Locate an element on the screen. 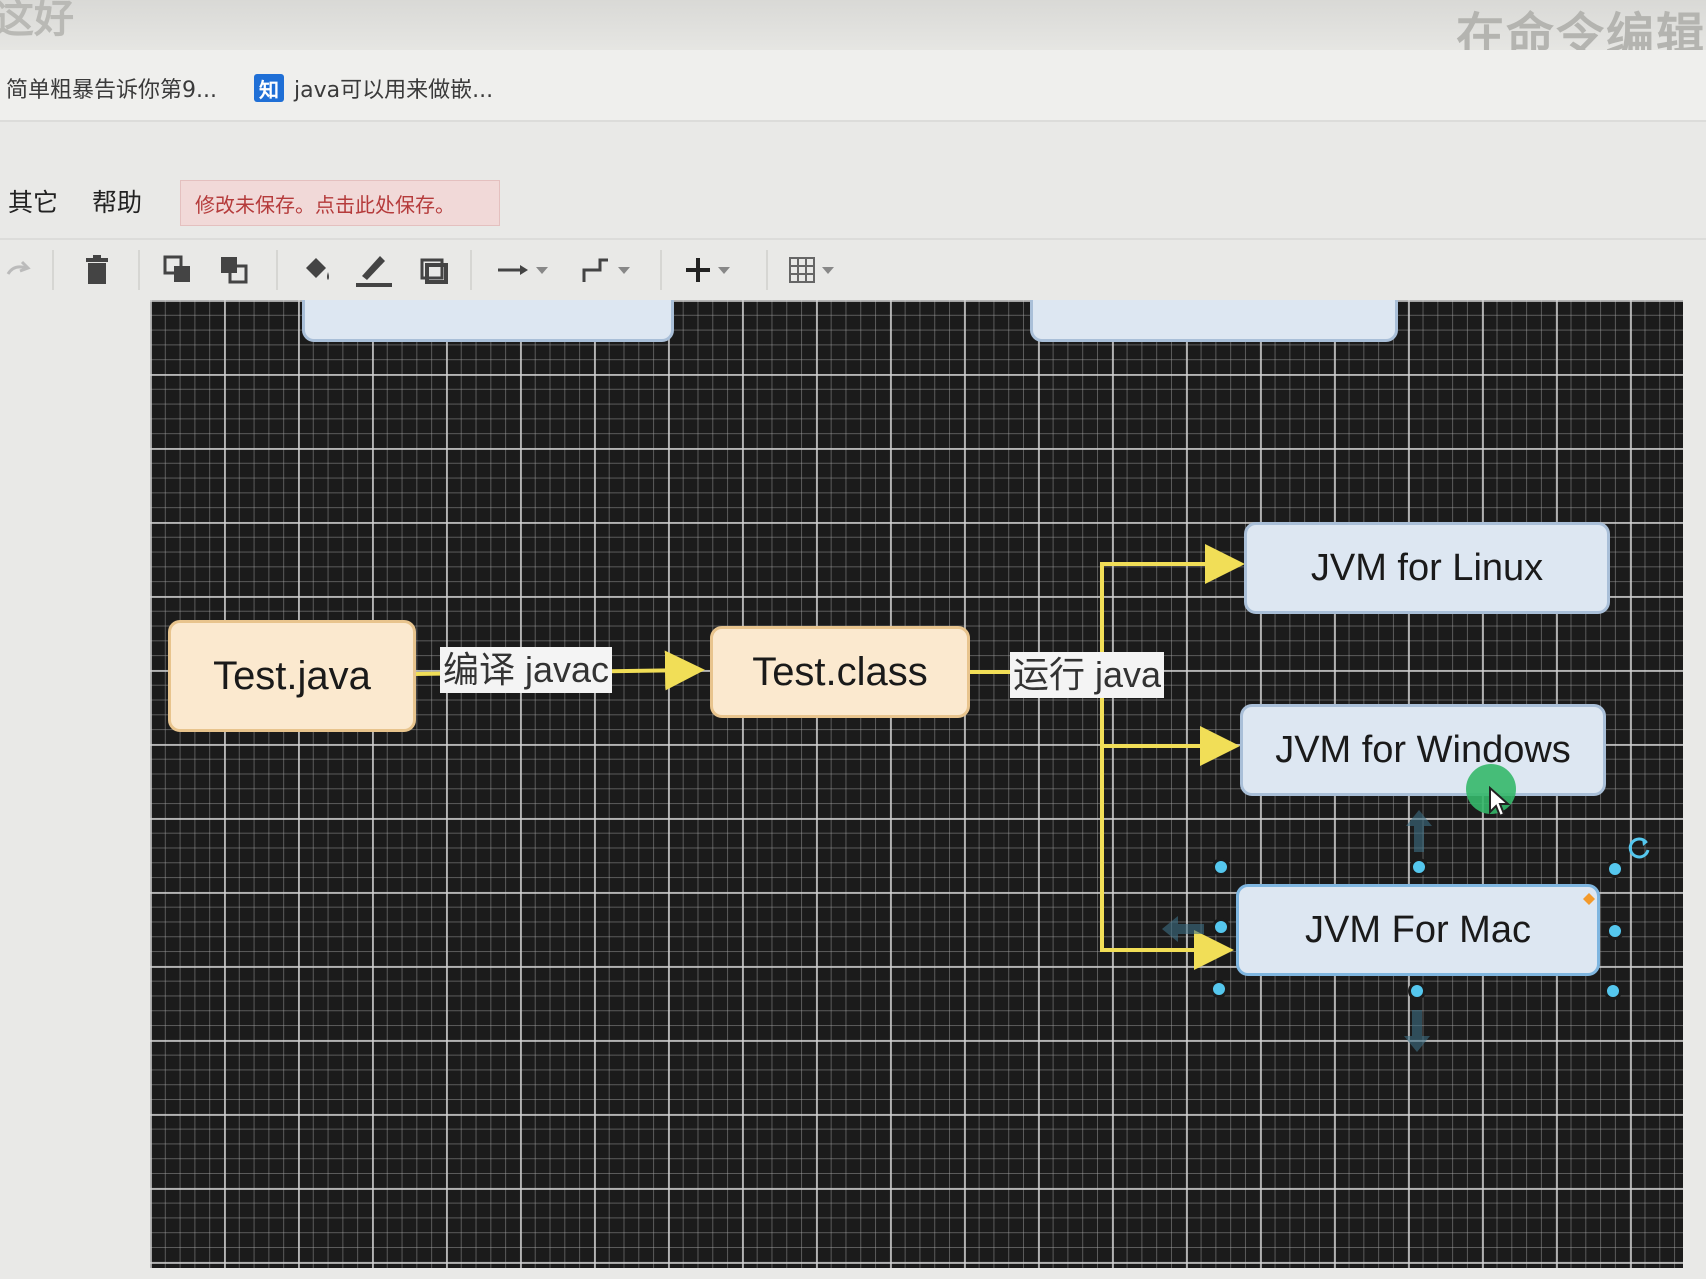 The image size is (1706, 1279). bring-front-button is located at coordinates (178, 270).